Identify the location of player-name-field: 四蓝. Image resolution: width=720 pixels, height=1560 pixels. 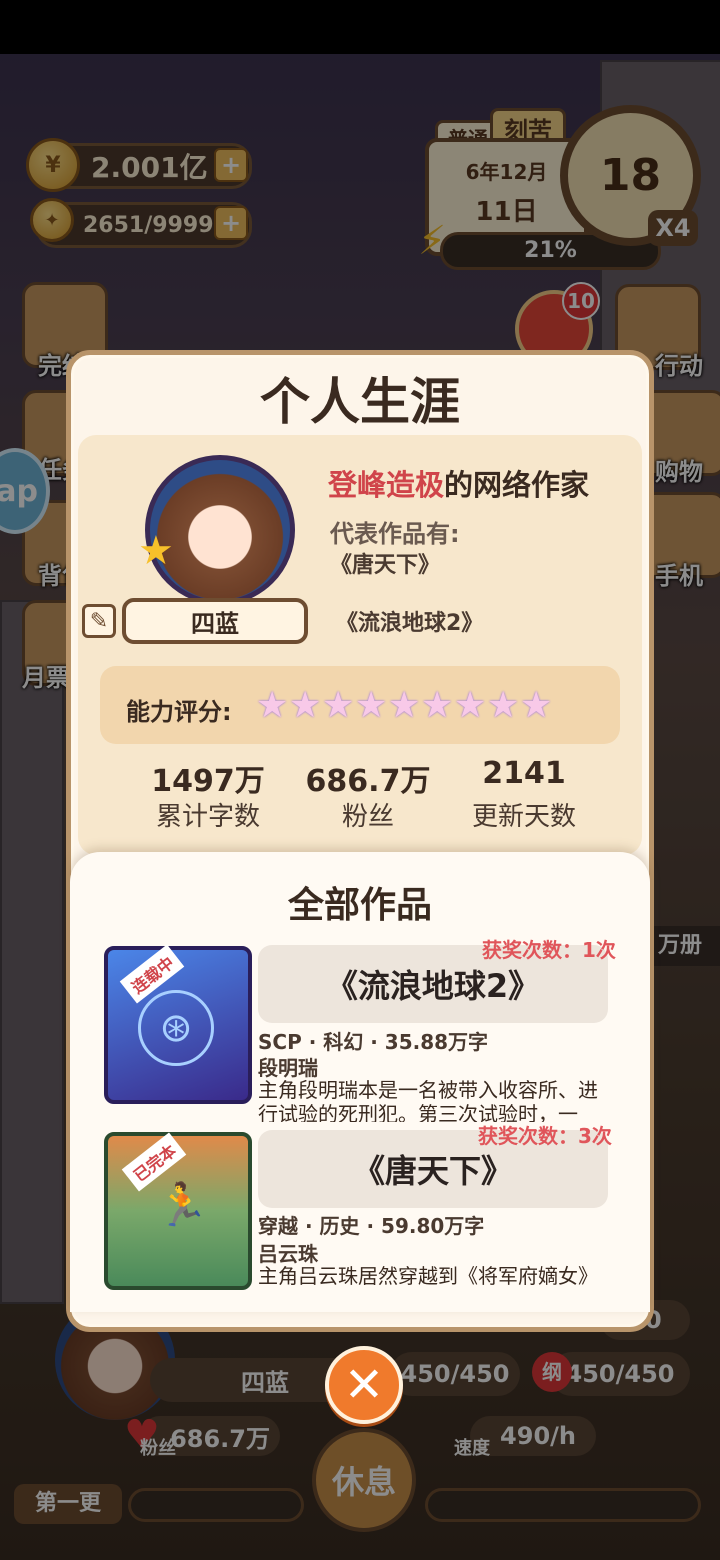
(215, 621).